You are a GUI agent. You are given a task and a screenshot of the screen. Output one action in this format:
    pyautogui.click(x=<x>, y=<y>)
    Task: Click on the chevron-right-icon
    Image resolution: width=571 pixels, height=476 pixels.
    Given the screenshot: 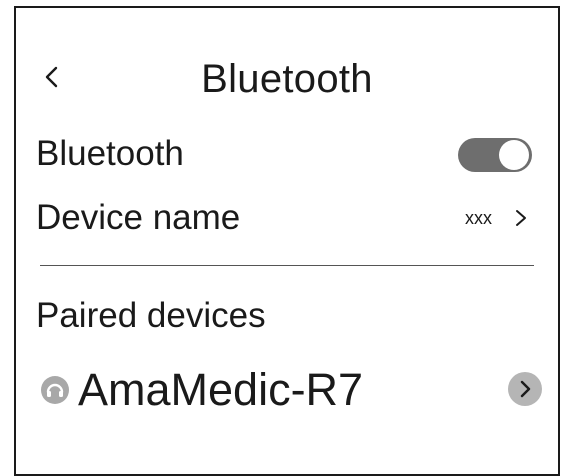 What is the action you would take?
    pyautogui.click(x=521, y=218)
    